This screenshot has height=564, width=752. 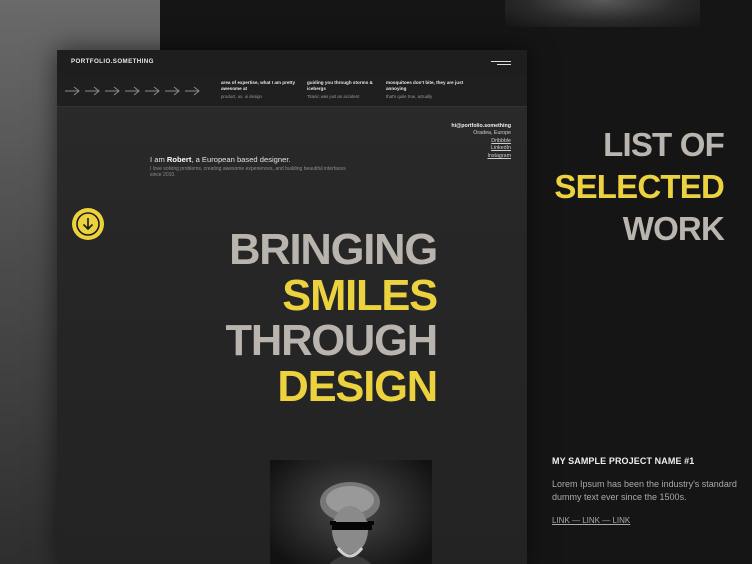 What do you see at coordinates (492, 133) in the screenshot?
I see `contact-location: Oradea, Europe` at bounding box center [492, 133].